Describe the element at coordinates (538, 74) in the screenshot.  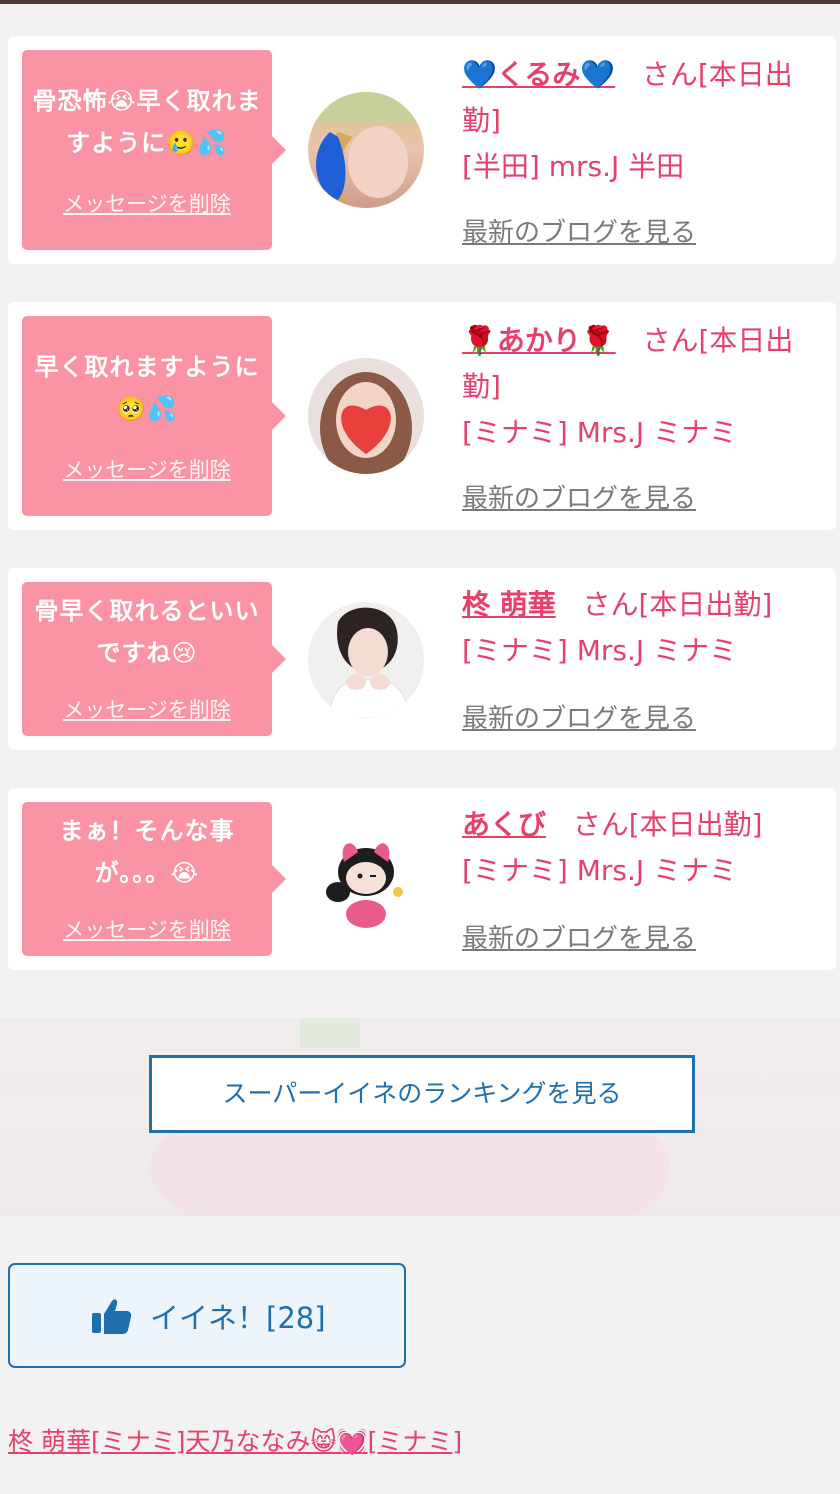
I see `sender-name-link: 💙くるみ💙` at that location.